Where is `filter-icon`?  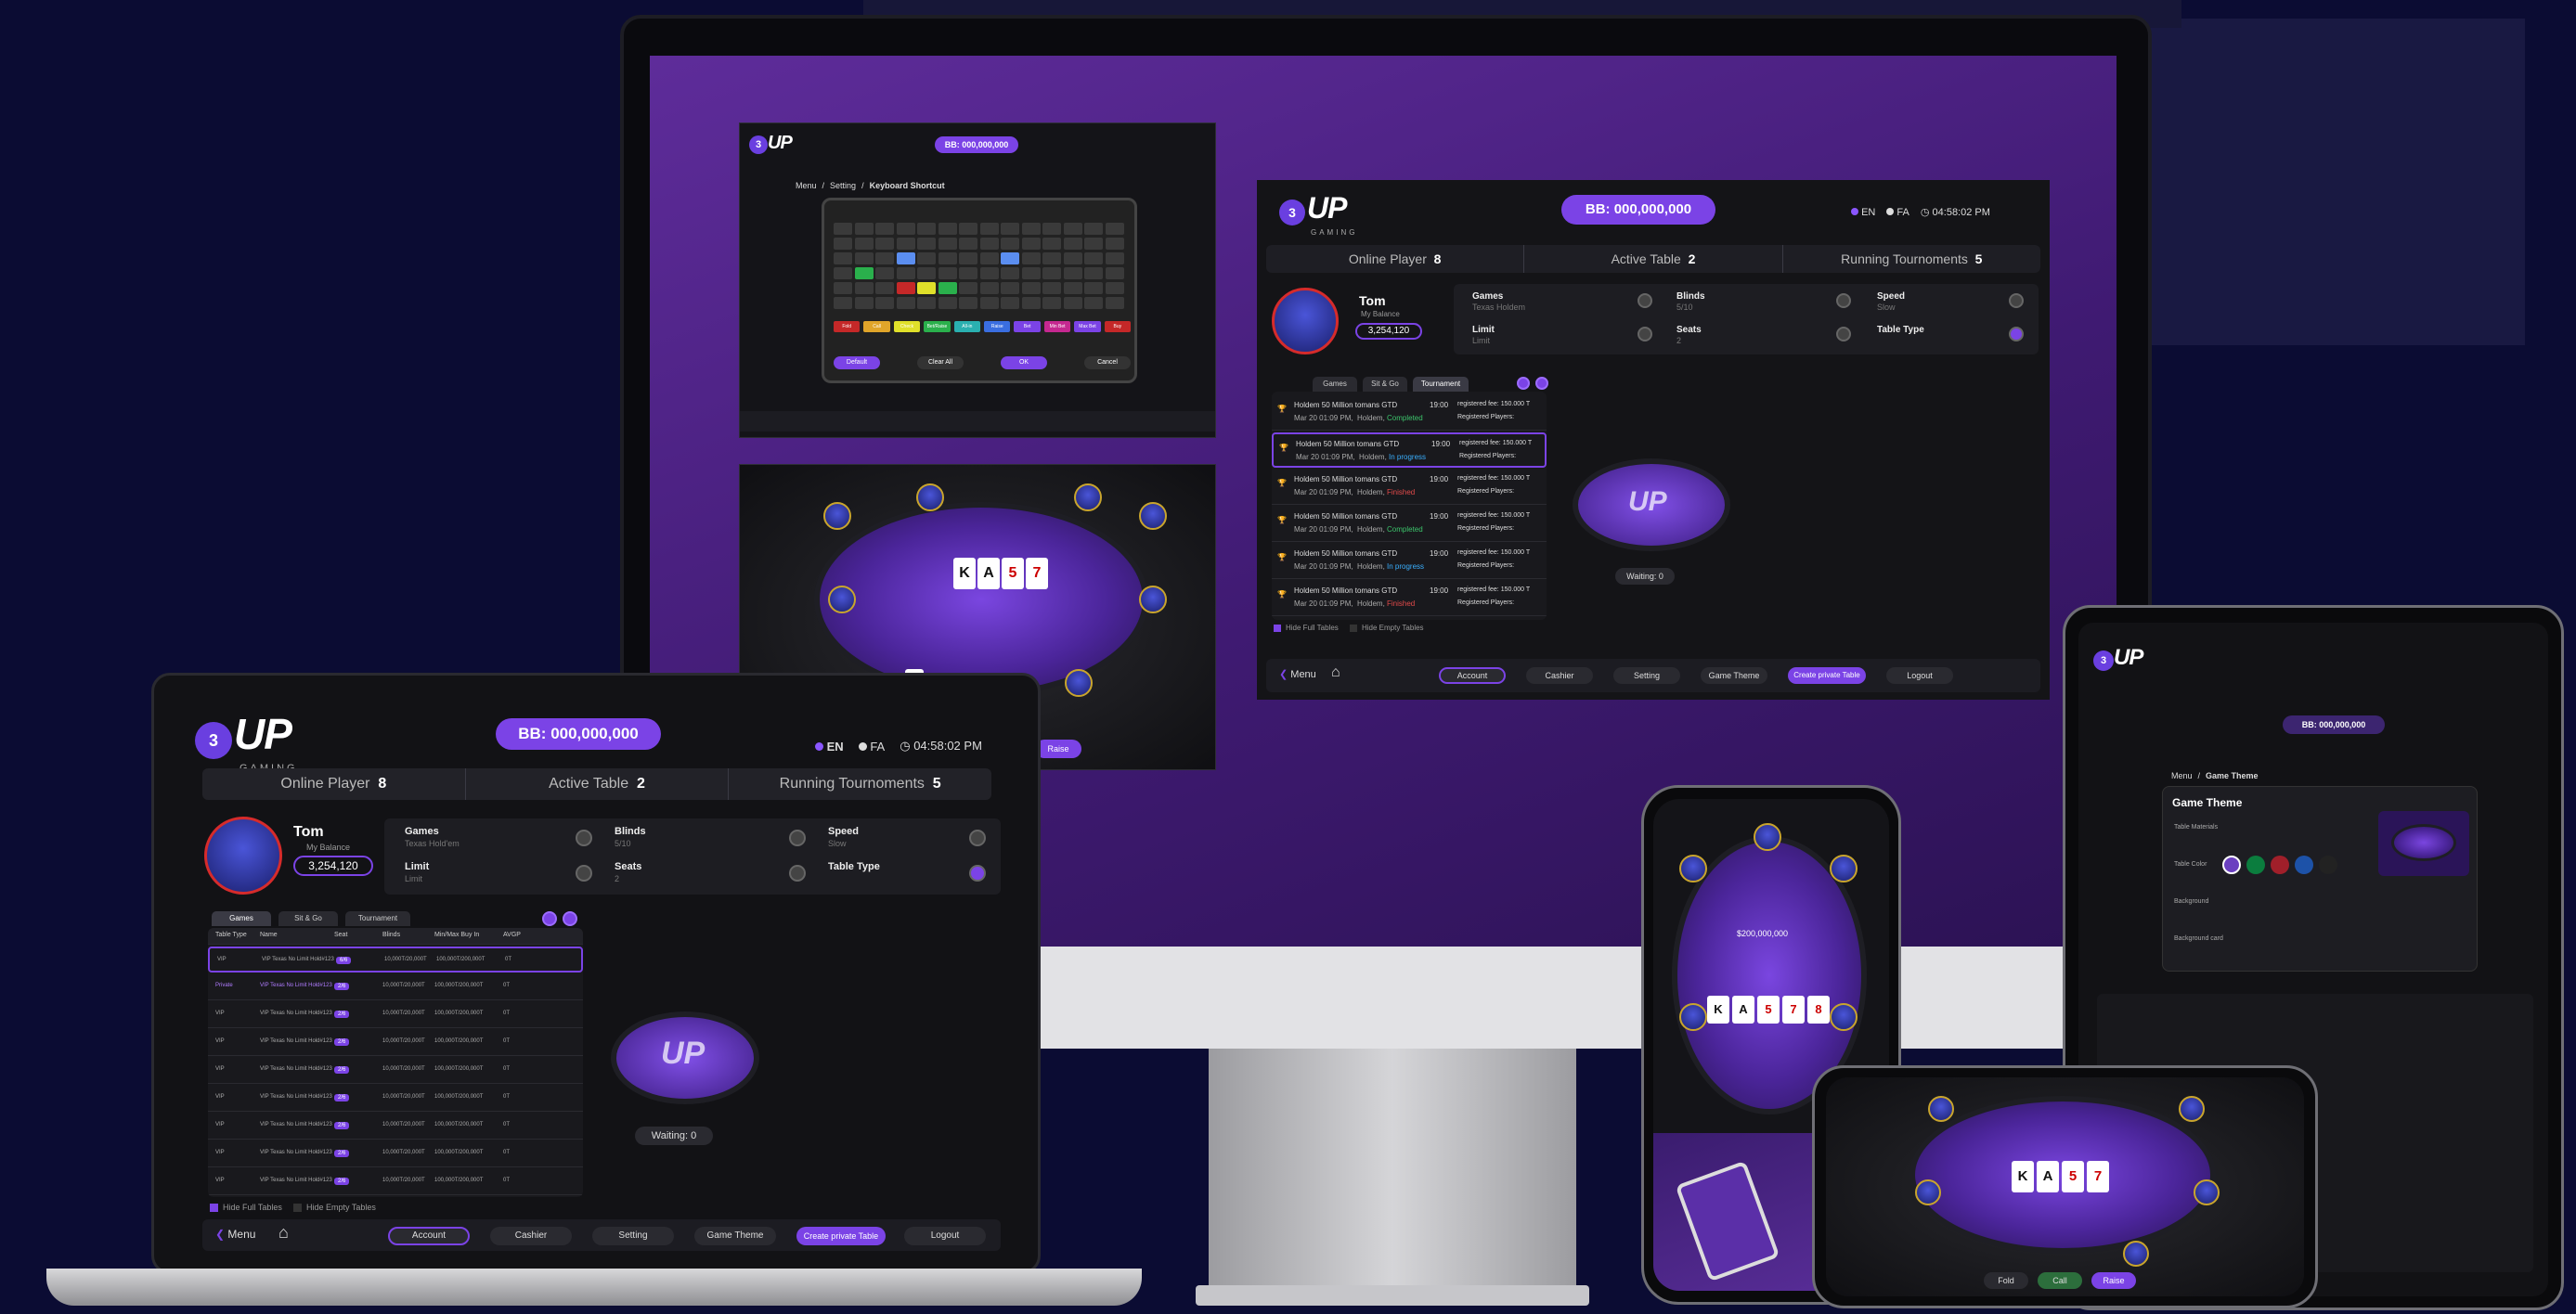 filter-icon is located at coordinates (549, 918).